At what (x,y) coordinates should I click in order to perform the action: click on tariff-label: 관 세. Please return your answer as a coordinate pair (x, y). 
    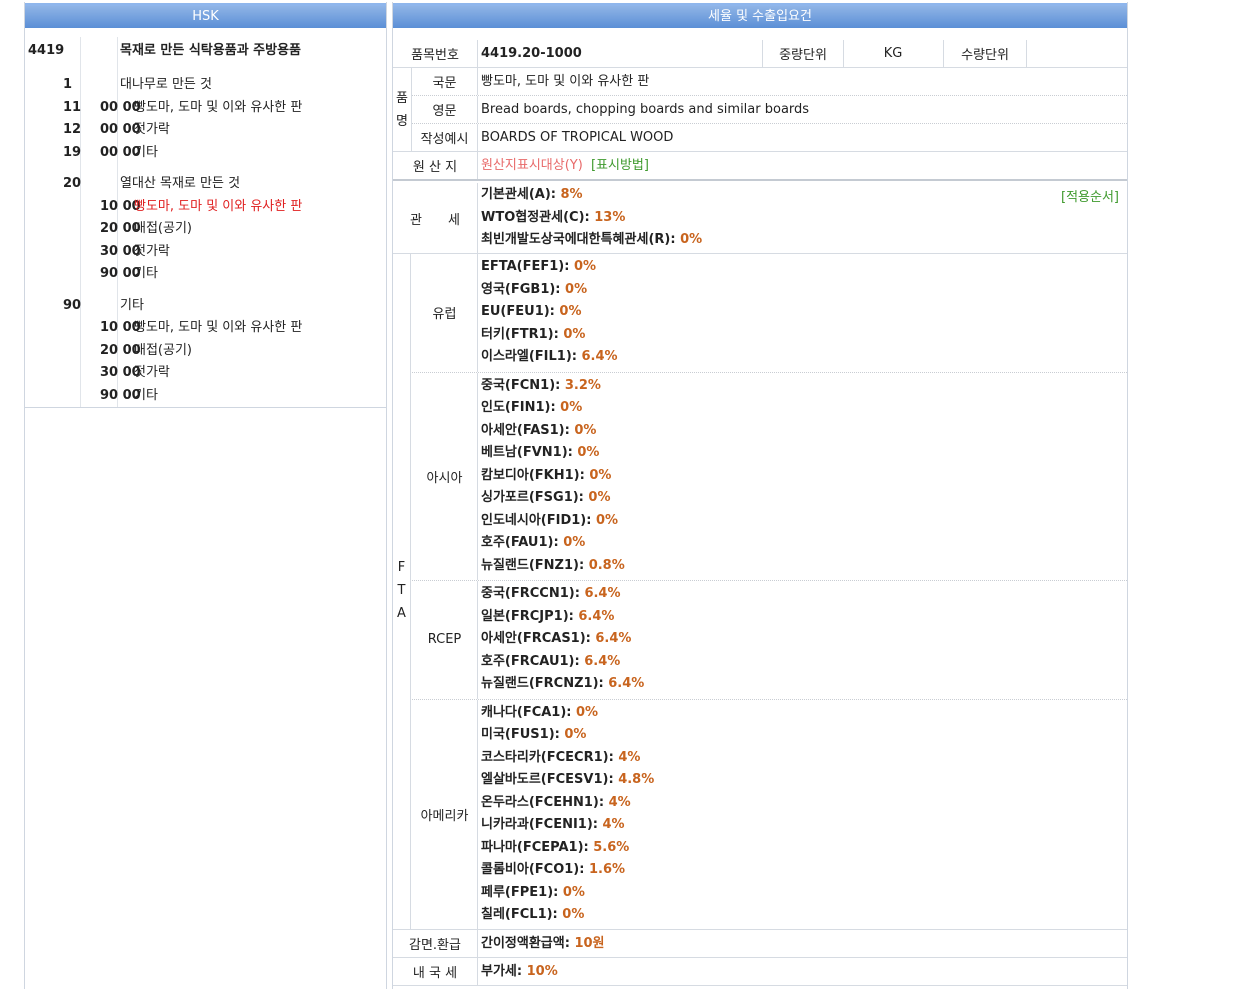
    Looking at the image, I should click on (435, 218).